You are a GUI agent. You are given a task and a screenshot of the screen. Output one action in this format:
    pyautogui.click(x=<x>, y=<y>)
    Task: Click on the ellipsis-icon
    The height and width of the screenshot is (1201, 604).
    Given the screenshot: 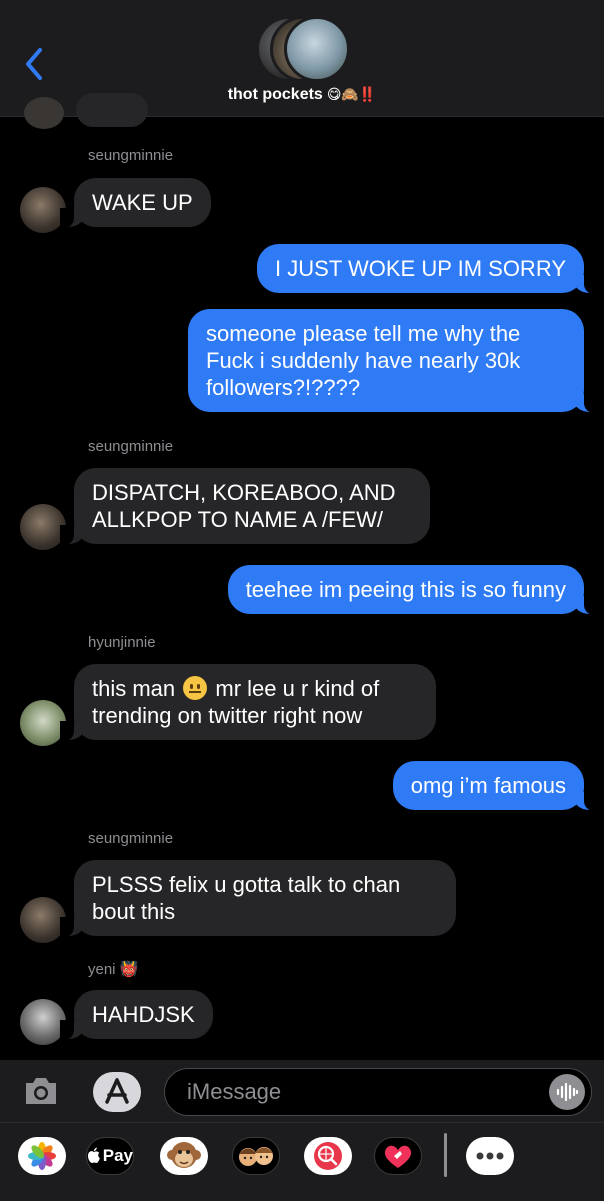 What is the action you would take?
    pyautogui.click(x=490, y=1156)
    